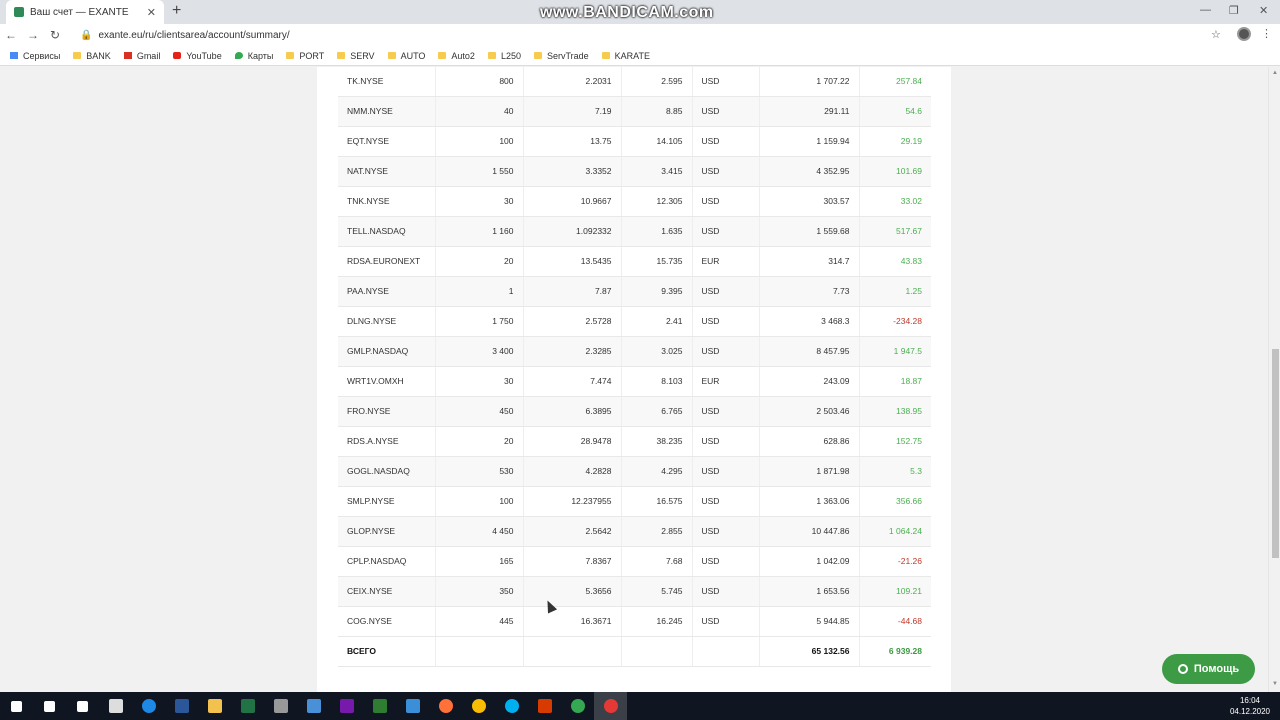  I want to click on cell-price: 3.415, so click(657, 171).